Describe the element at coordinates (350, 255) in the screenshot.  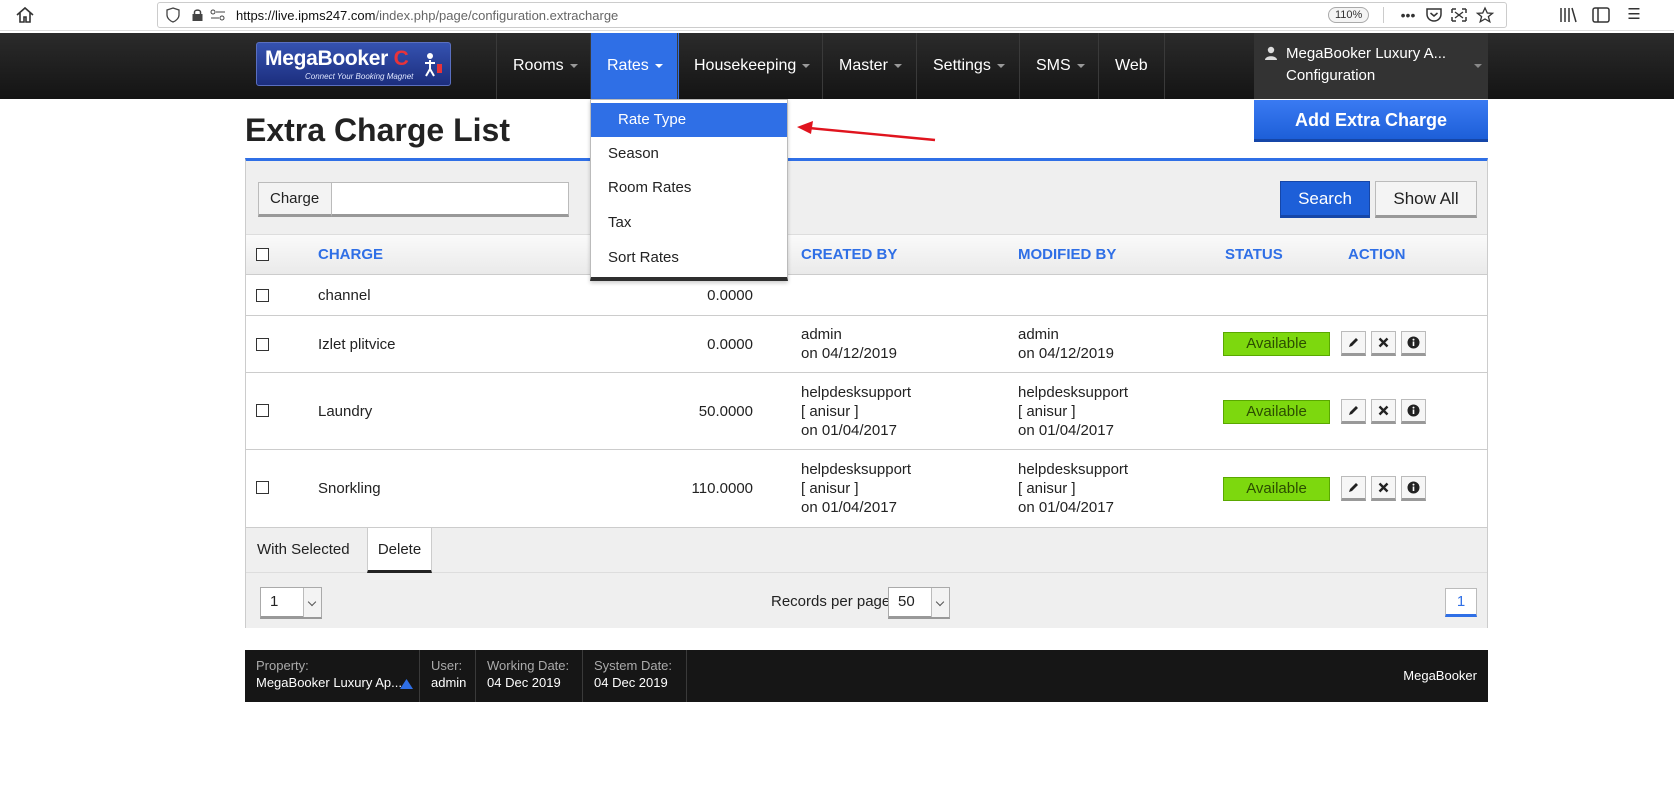
I see `column-header-charge: CHARGE` at that location.